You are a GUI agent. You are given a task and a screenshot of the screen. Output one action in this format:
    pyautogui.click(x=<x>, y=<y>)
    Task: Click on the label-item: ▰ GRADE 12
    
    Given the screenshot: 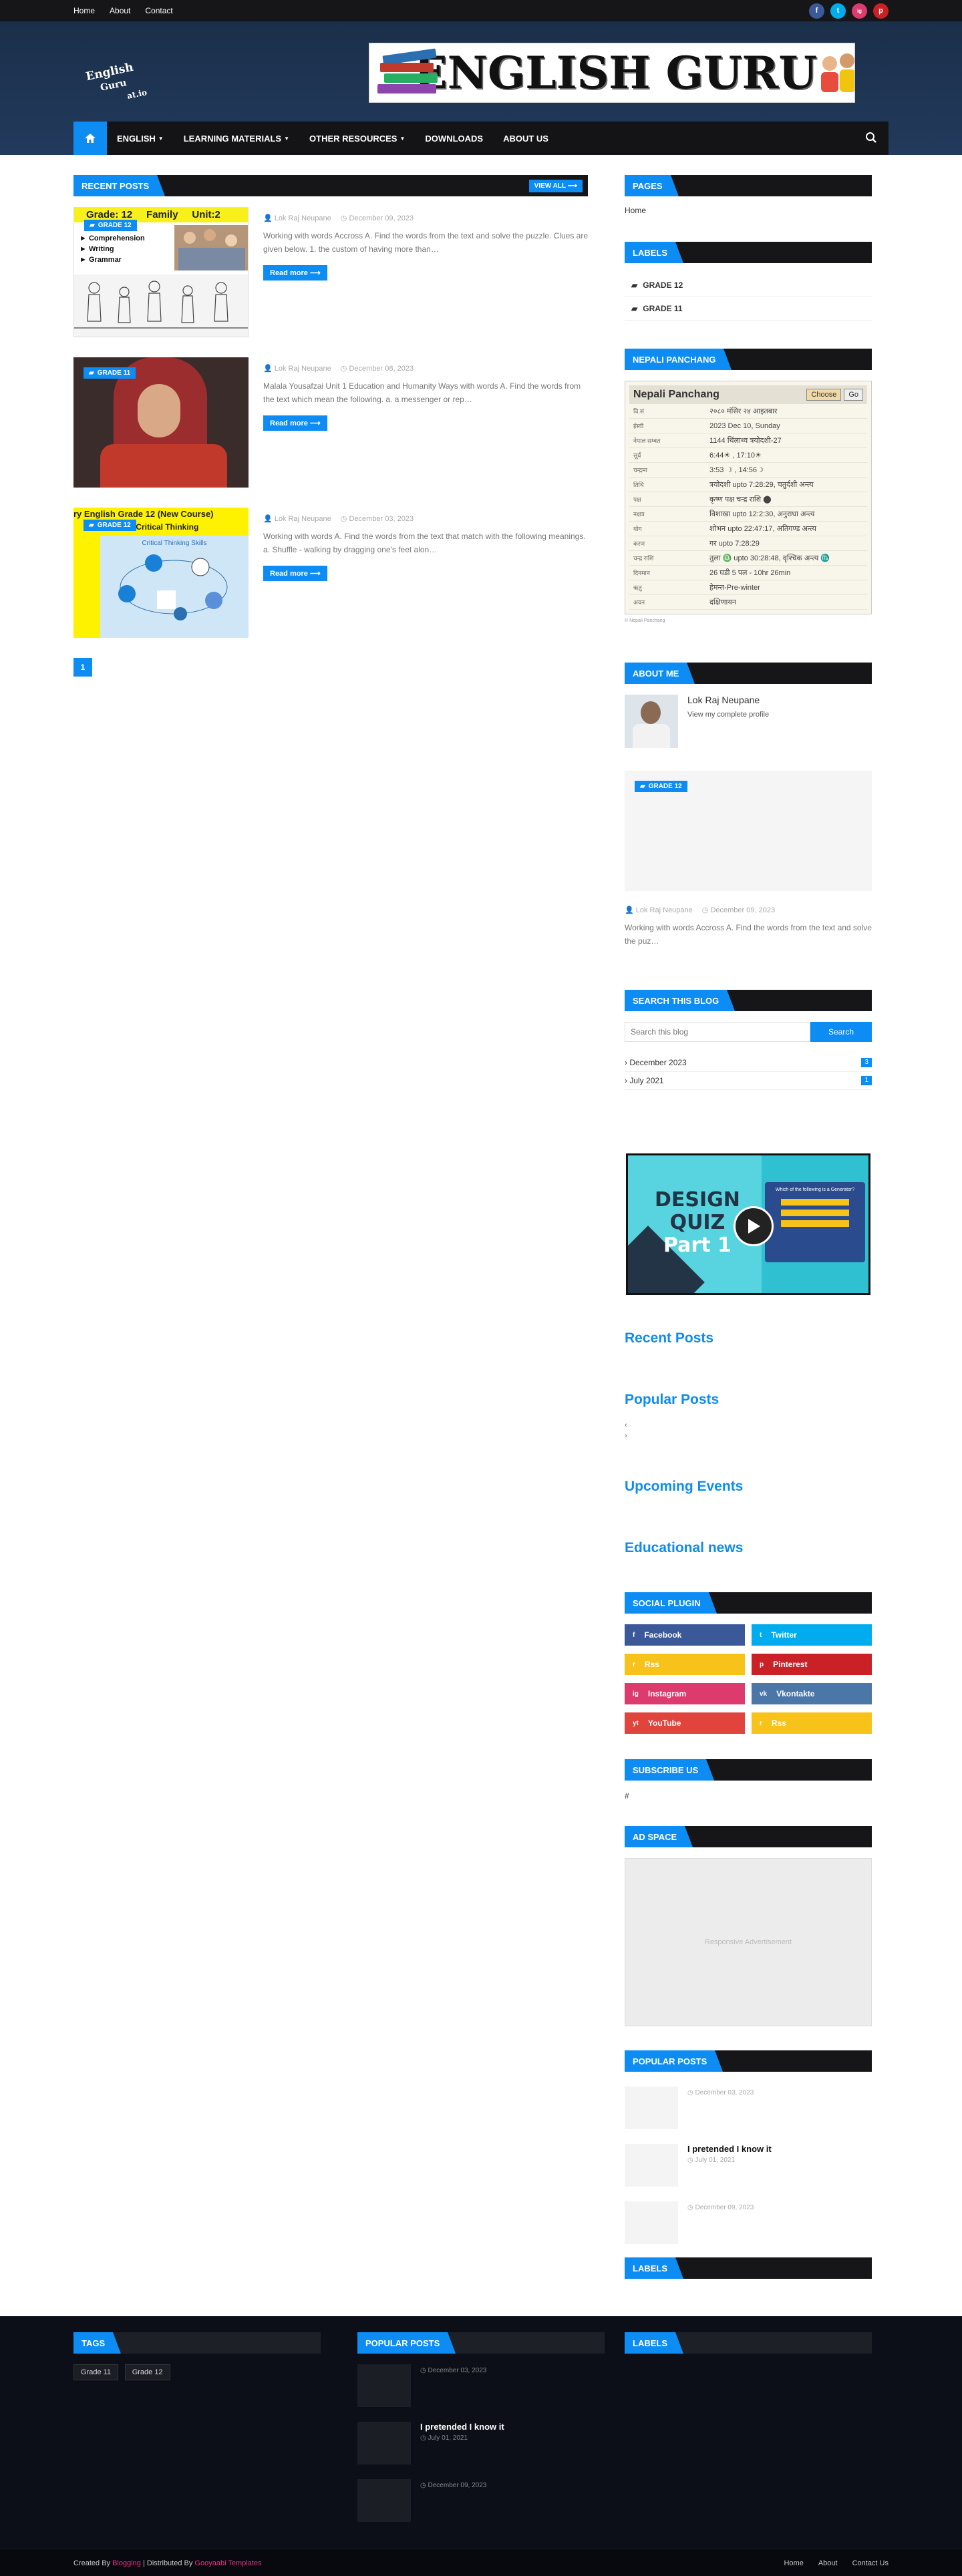 What is the action you would take?
    pyautogui.click(x=748, y=285)
    